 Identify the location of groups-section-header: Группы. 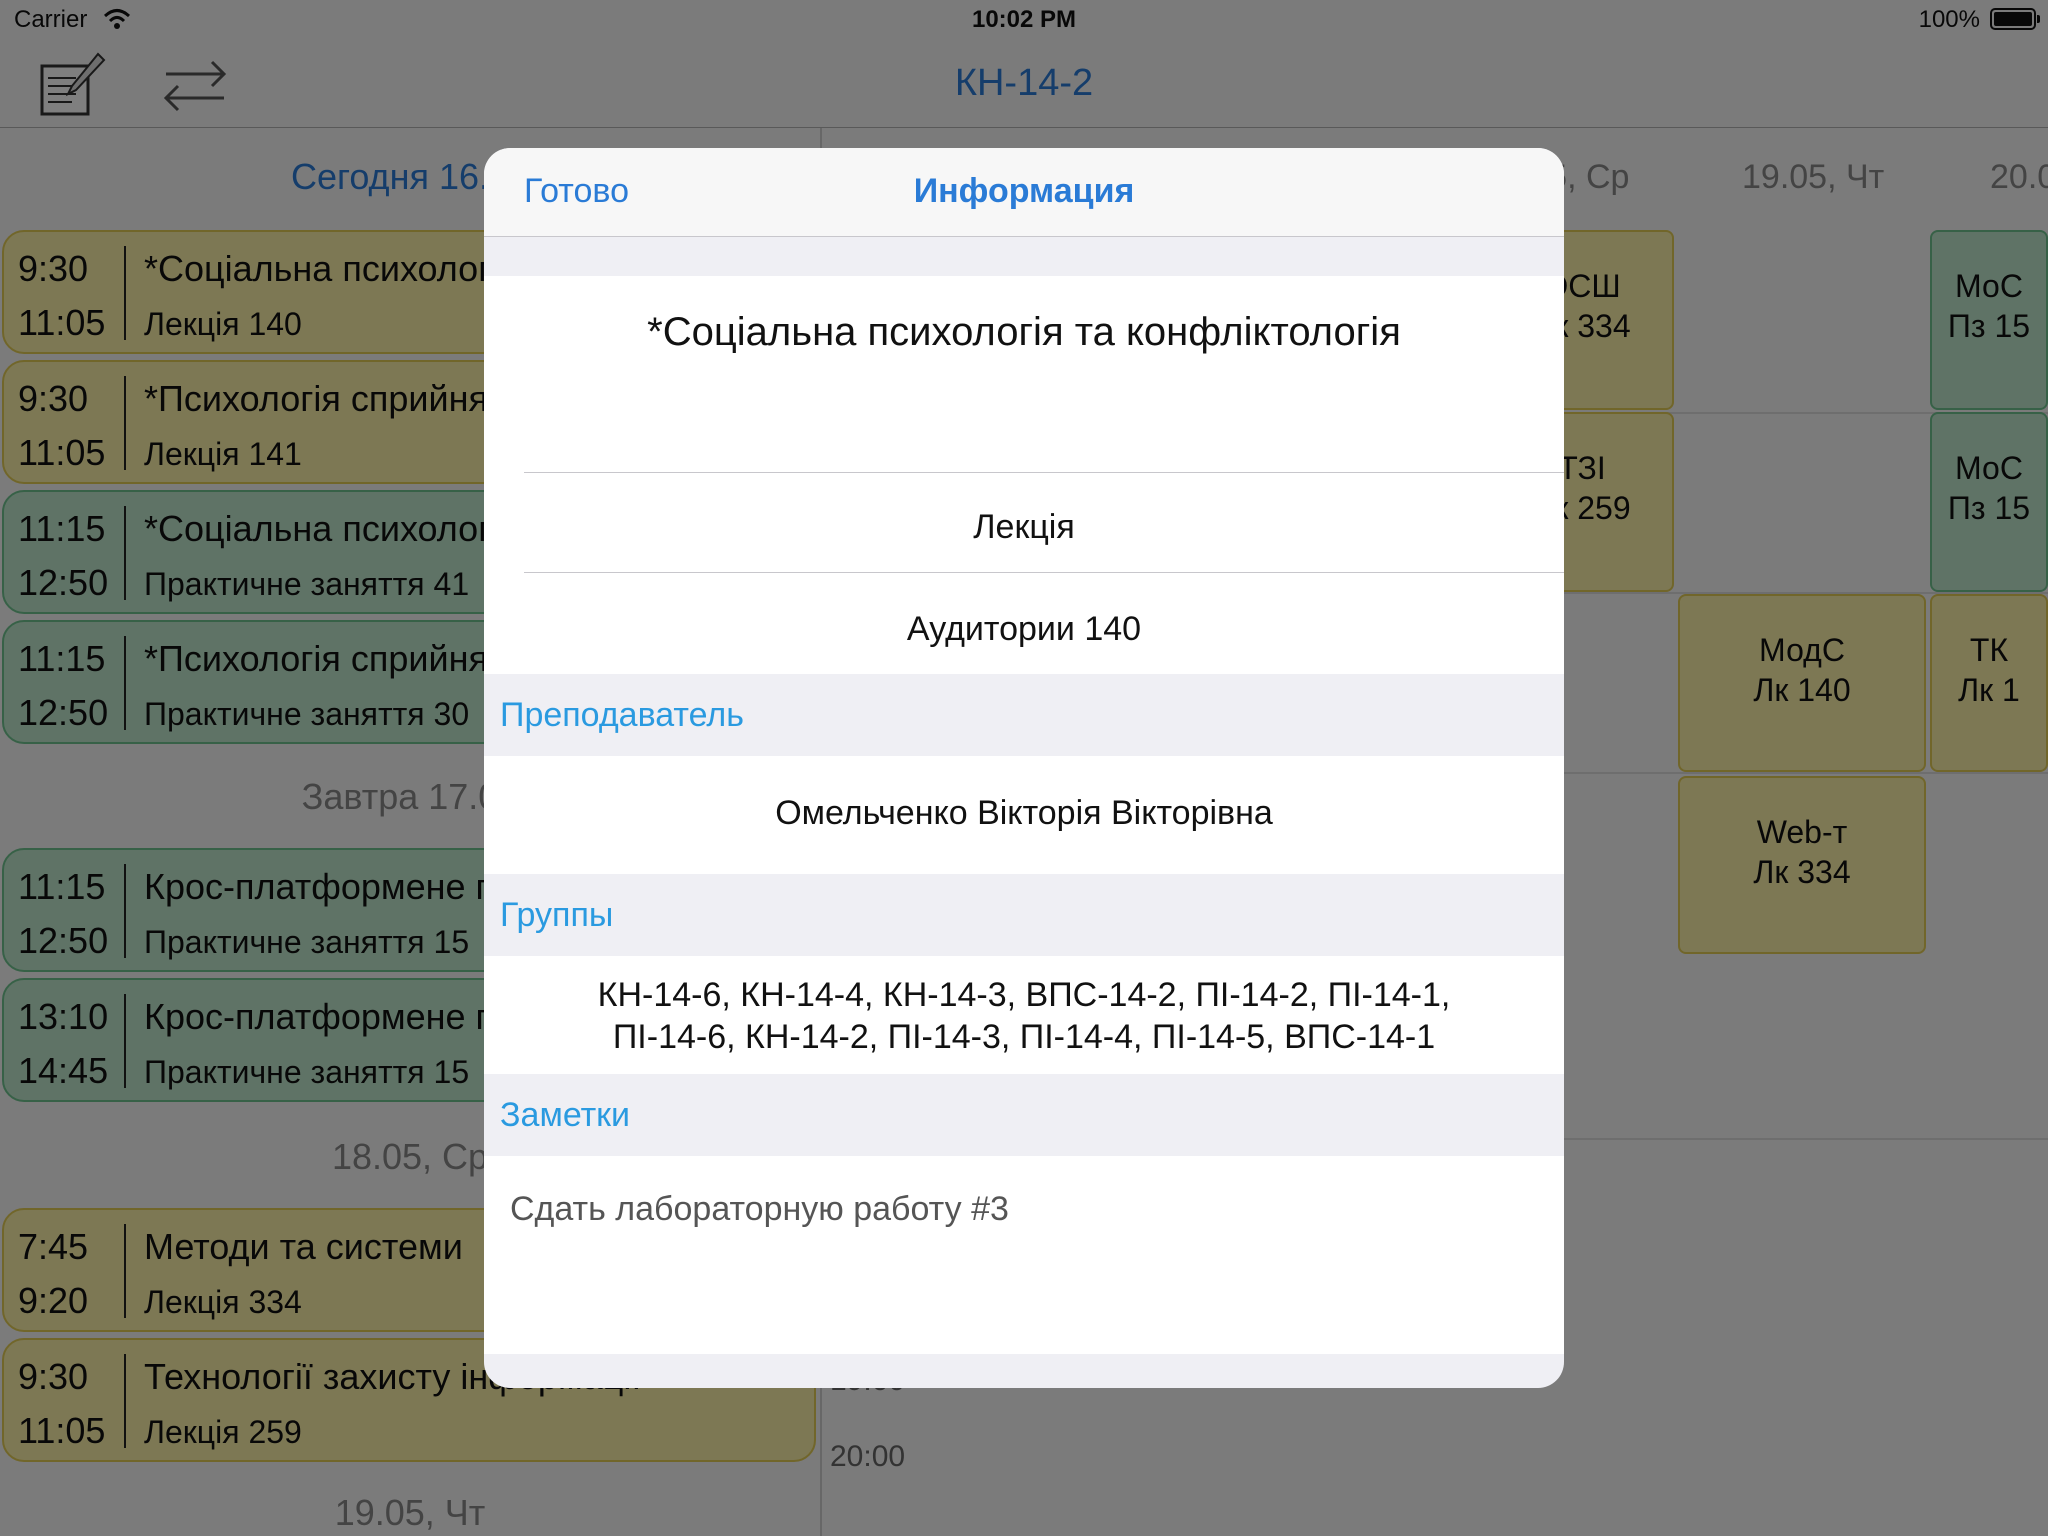
(557, 915).